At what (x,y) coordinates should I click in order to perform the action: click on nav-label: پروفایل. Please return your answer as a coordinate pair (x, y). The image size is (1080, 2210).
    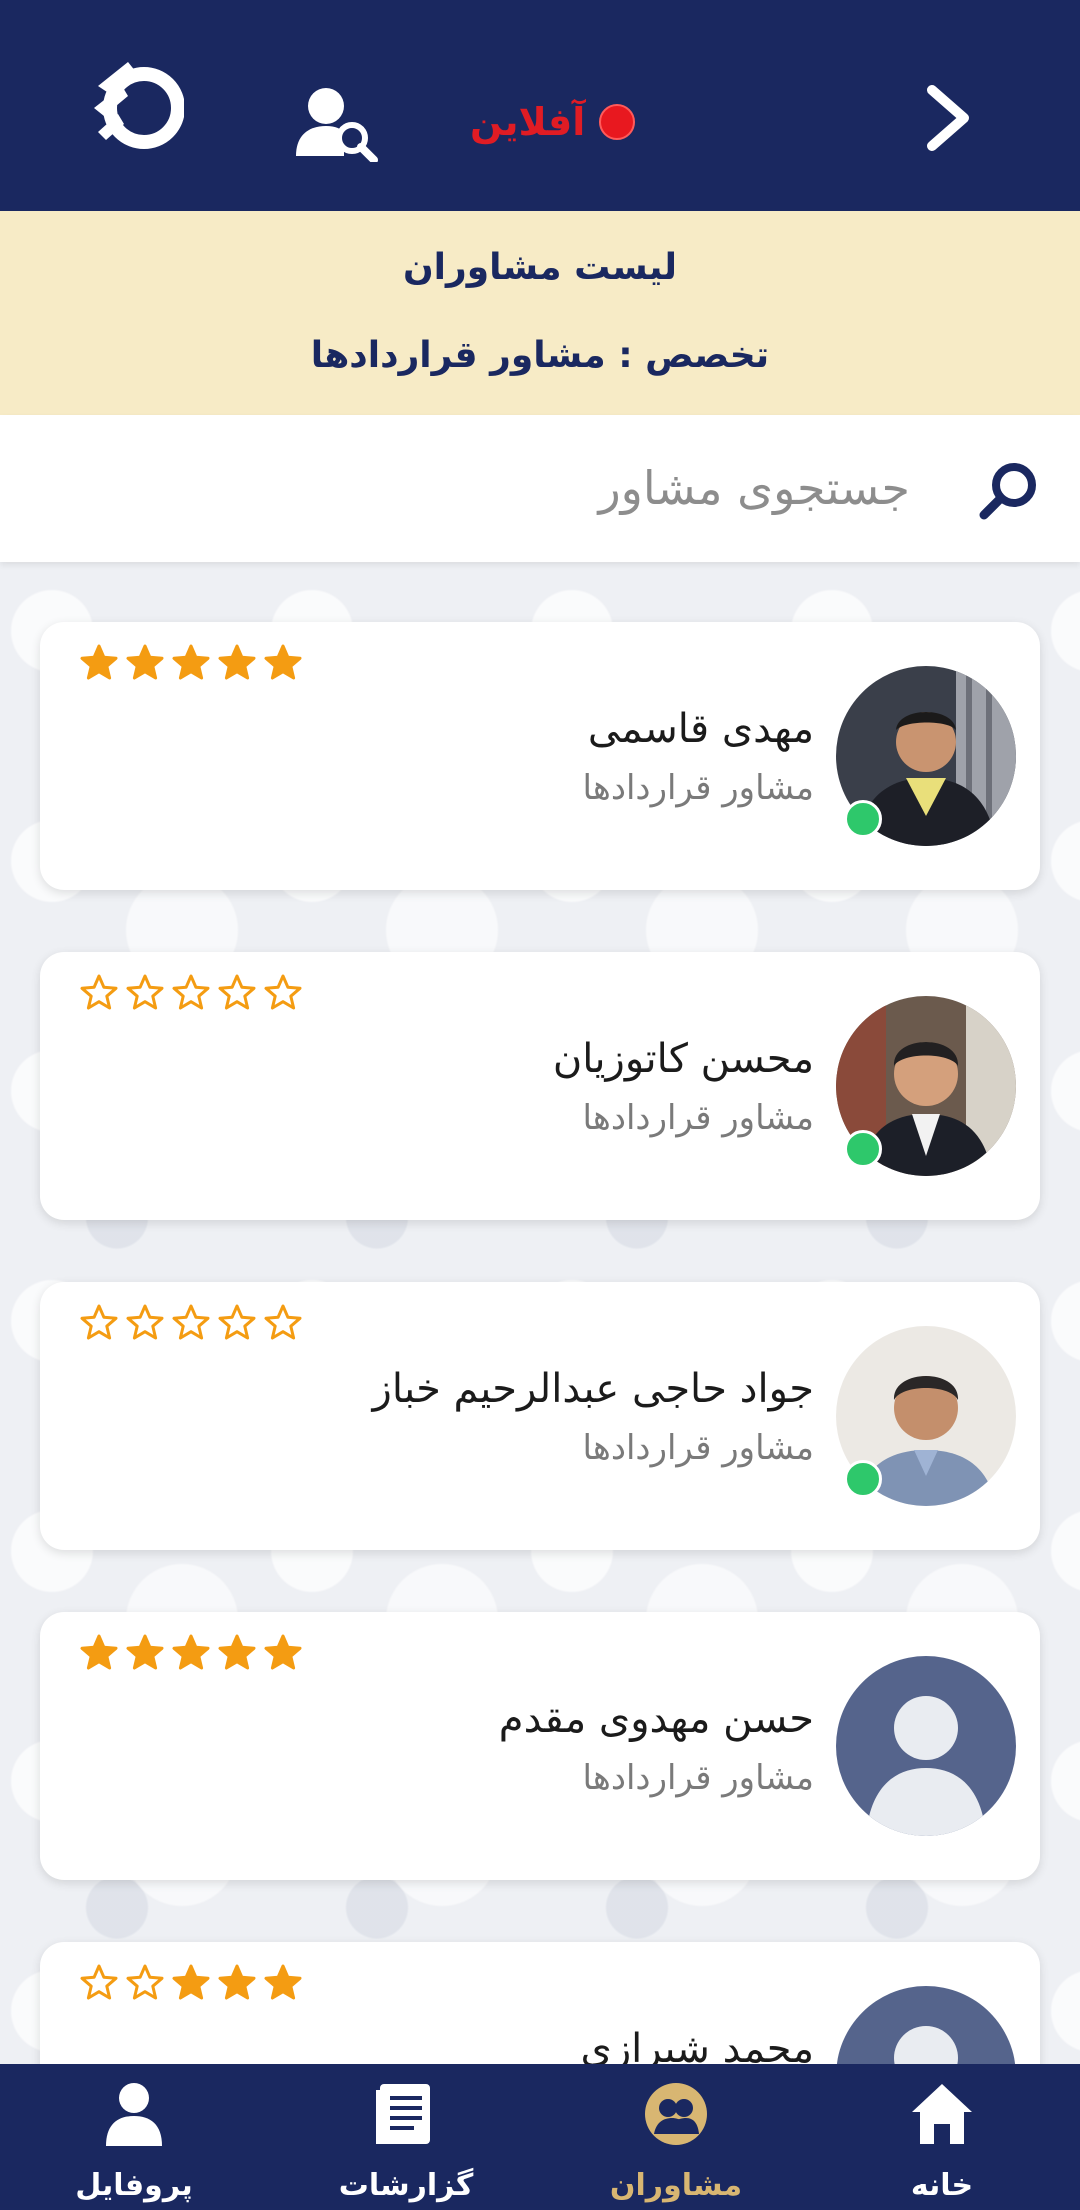
    Looking at the image, I should click on (134, 2185).